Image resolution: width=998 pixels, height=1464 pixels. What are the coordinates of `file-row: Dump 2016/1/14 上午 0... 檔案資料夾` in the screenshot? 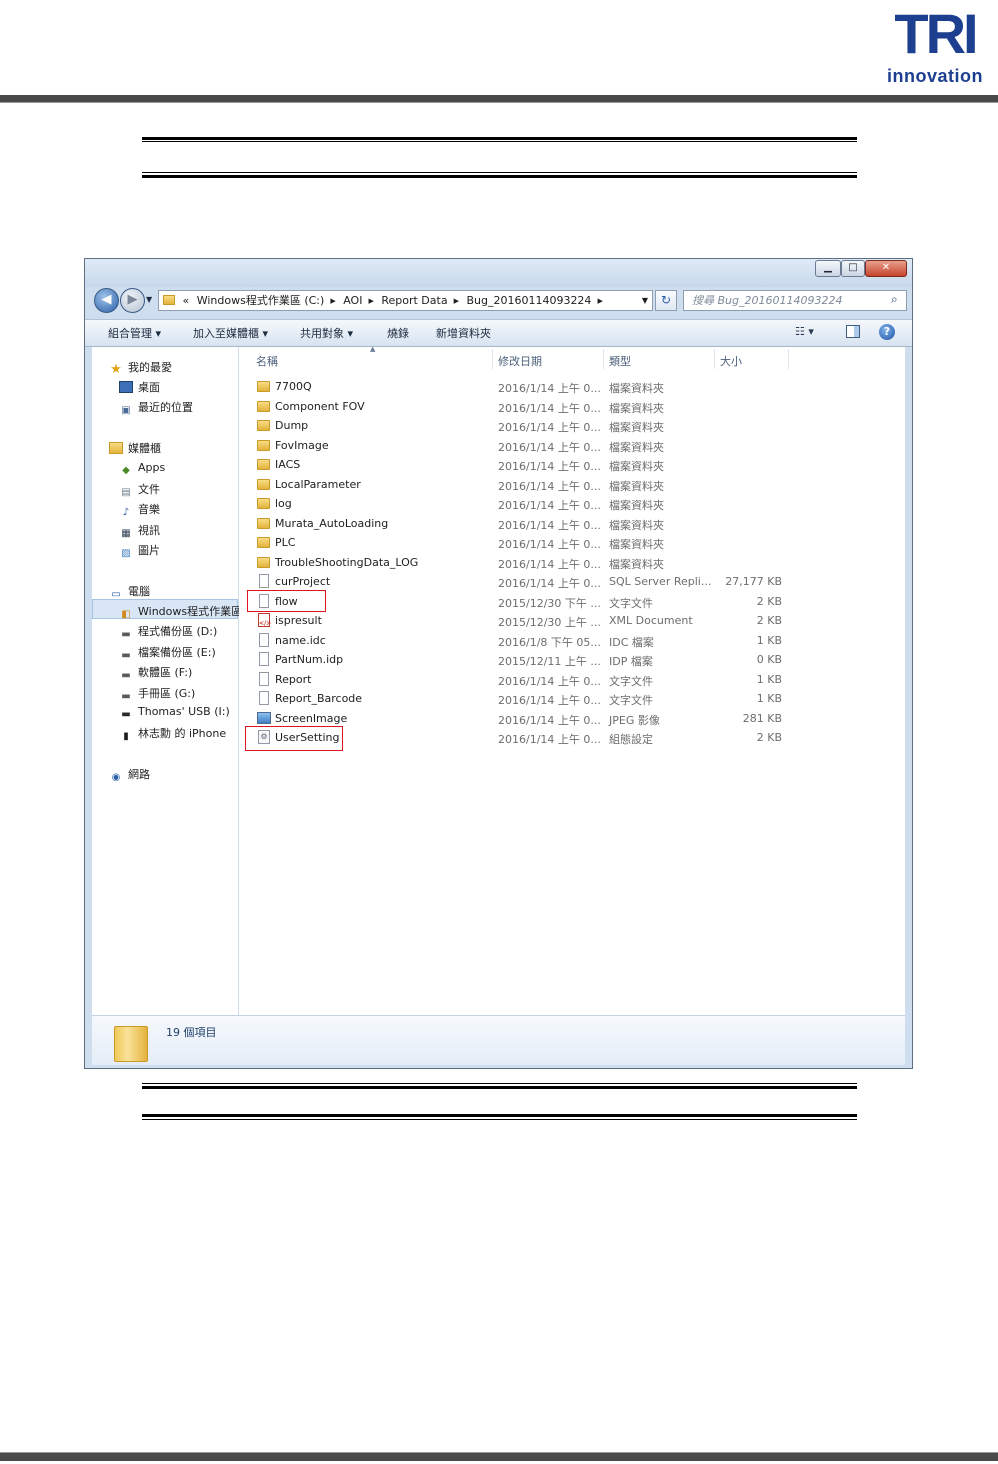 It's located at (572, 425).